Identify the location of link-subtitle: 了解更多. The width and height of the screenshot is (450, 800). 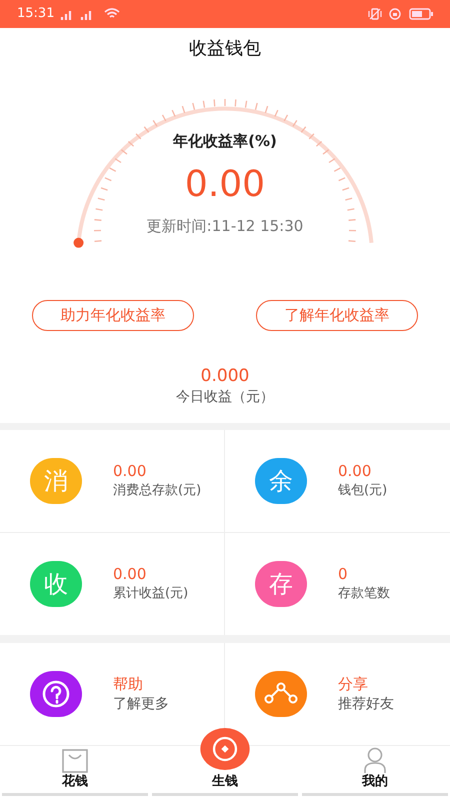
(141, 704).